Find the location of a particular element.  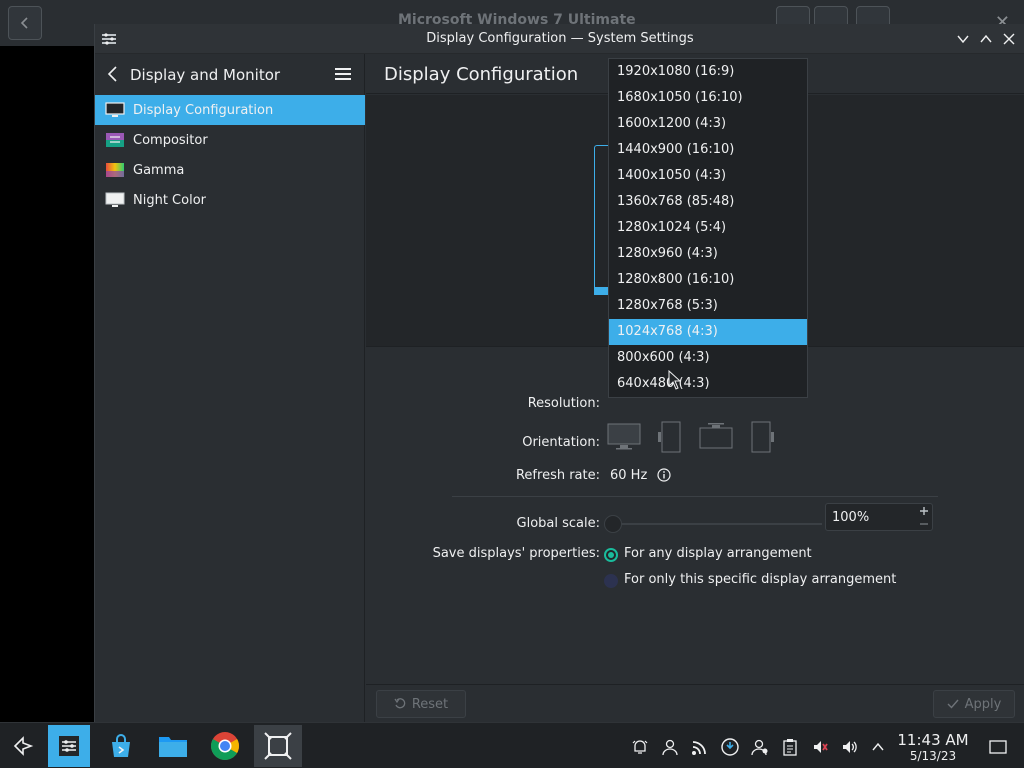

taskbar-virtual-machine is located at coordinates (278, 746).